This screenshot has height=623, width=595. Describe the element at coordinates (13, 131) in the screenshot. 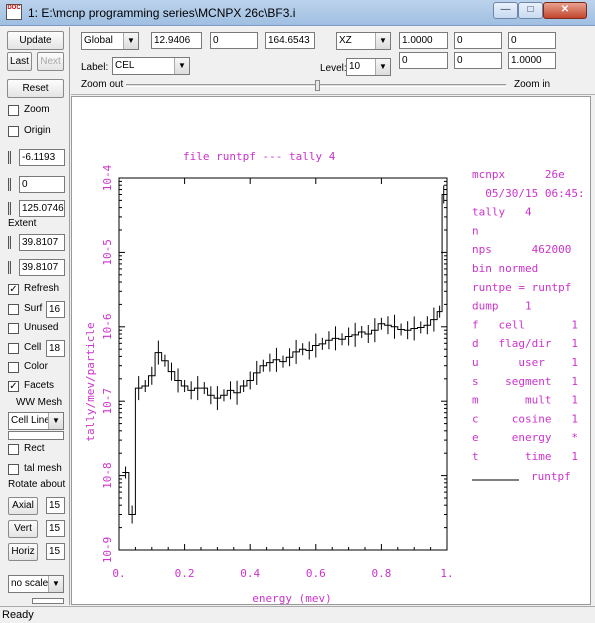

I see `origin-checkbox` at that location.